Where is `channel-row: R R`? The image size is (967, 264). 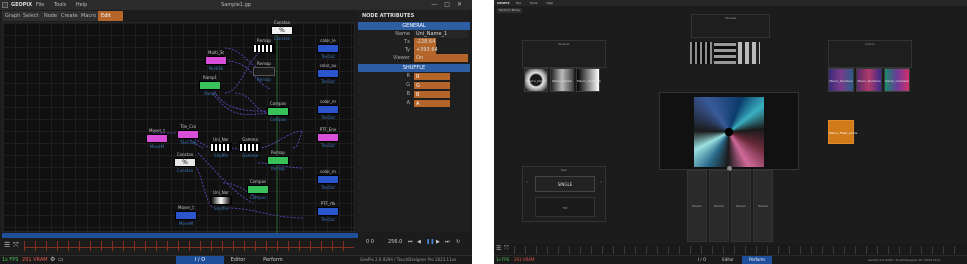 channel-row: R R is located at coordinates (414, 76).